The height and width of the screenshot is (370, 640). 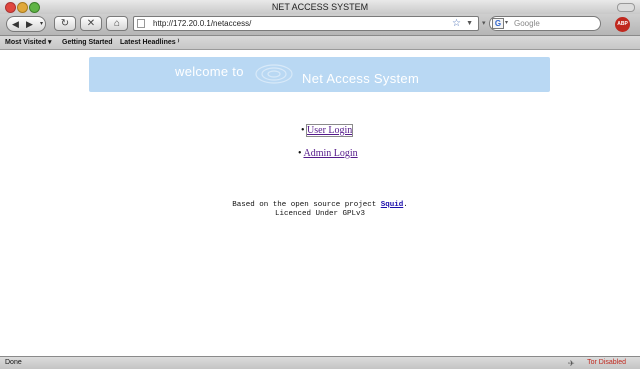 I want to click on tor-button-icon: ✈, so click(x=571, y=364).